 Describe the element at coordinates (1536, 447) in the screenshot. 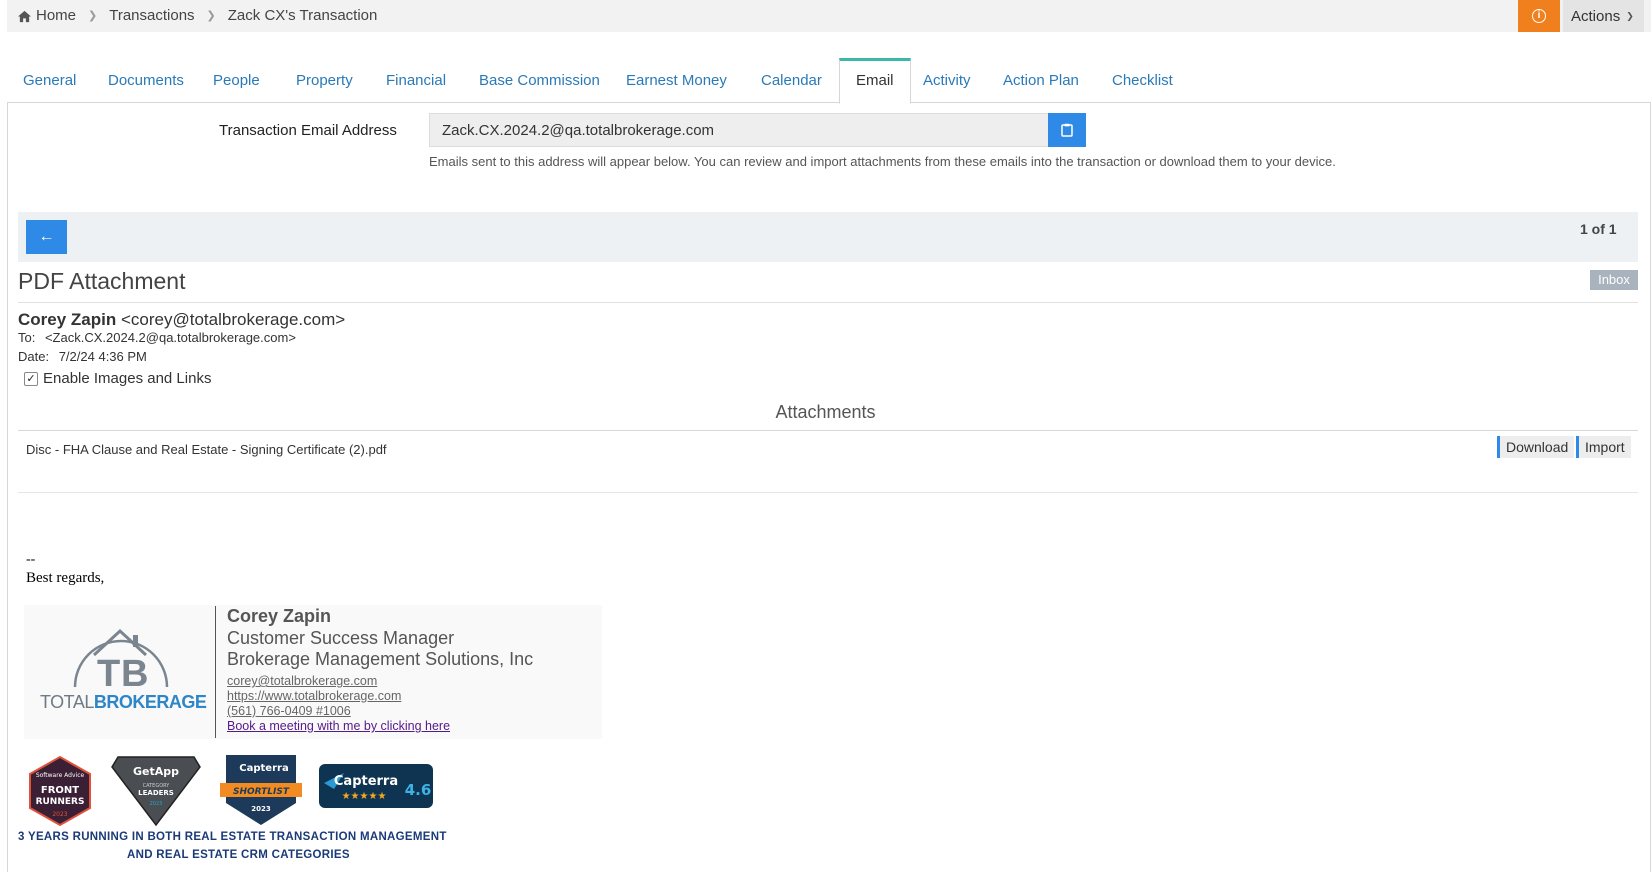

I see `download-button: Download` at that location.